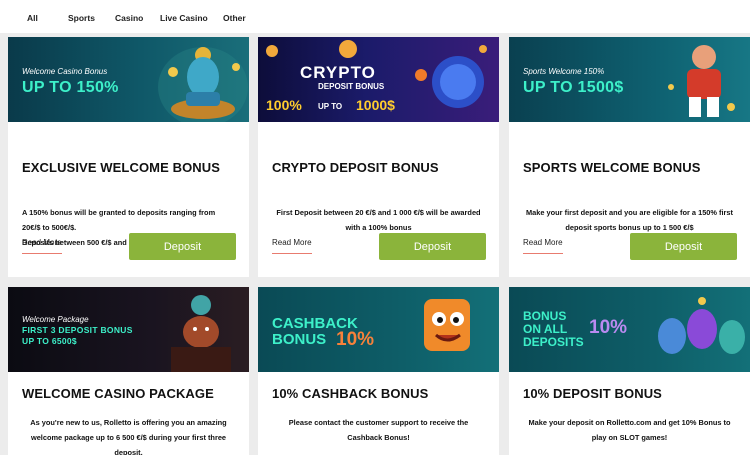  I want to click on category-tabs: All Sports Casino Live Casino Other, so click(375, 16).